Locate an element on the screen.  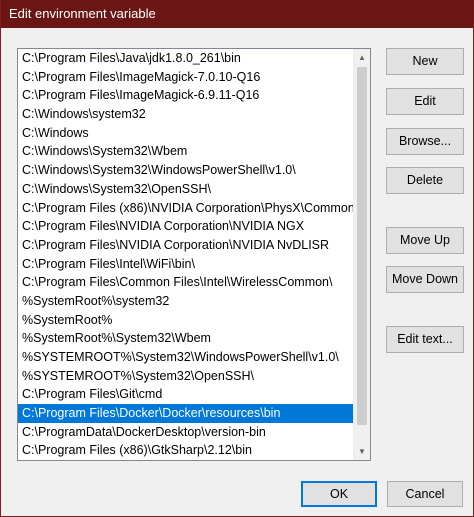
vertical-scrollbar: ▲ ▼ is located at coordinates (361, 254).